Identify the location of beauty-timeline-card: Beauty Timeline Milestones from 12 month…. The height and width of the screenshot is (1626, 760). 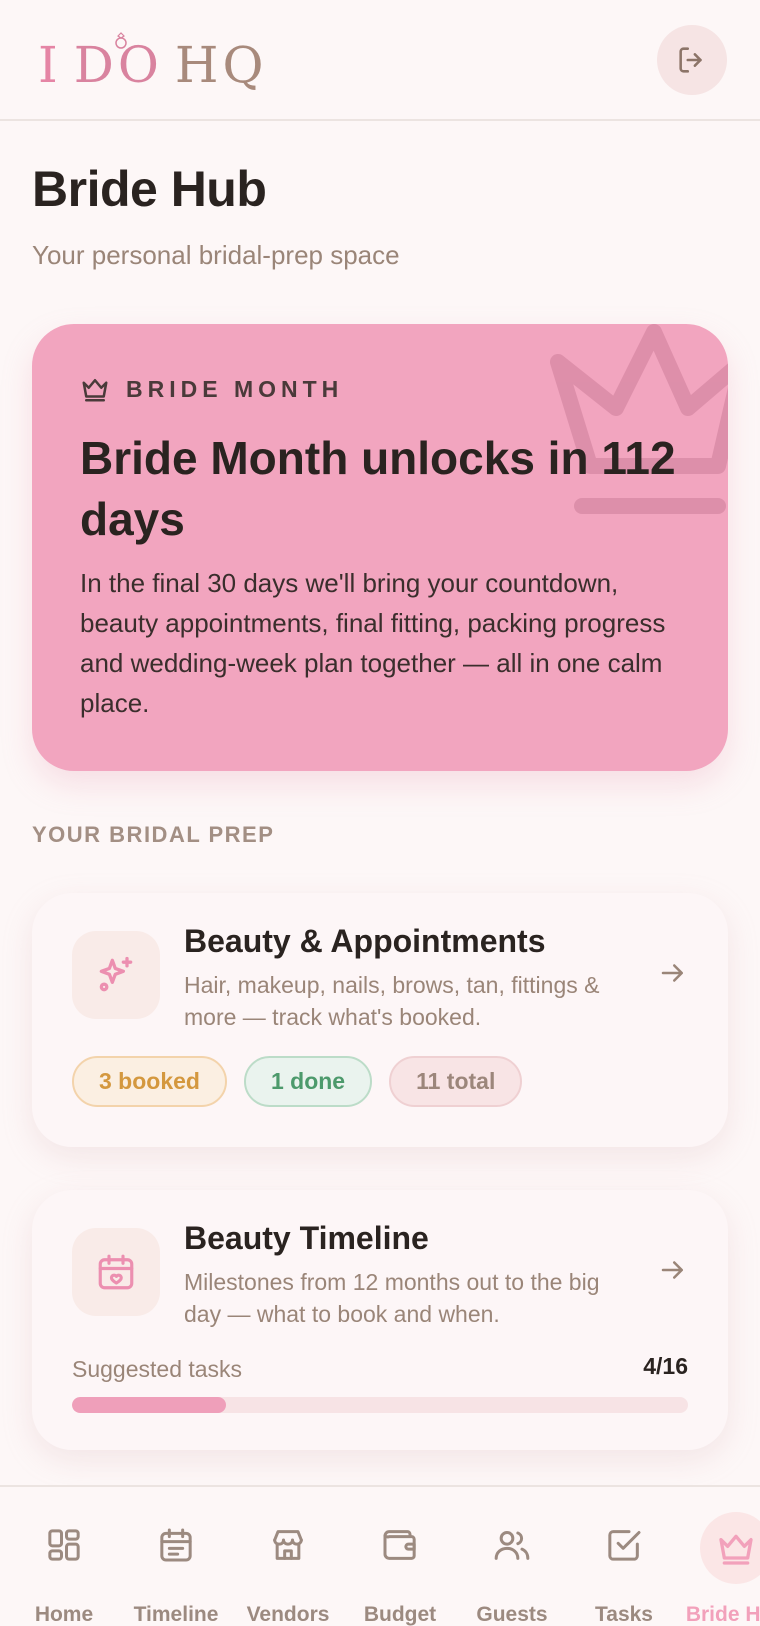
(380, 1320).